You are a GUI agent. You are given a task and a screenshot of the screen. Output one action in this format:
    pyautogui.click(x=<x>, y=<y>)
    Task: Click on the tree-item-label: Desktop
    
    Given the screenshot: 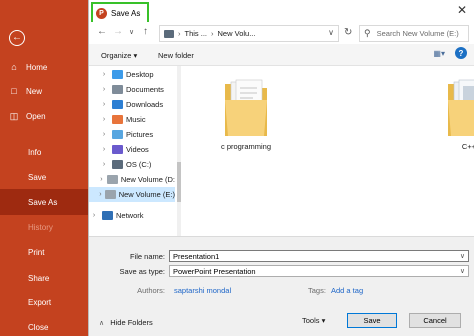 What is the action you would take?
    pyautogui.click(x=140, y=74)
    